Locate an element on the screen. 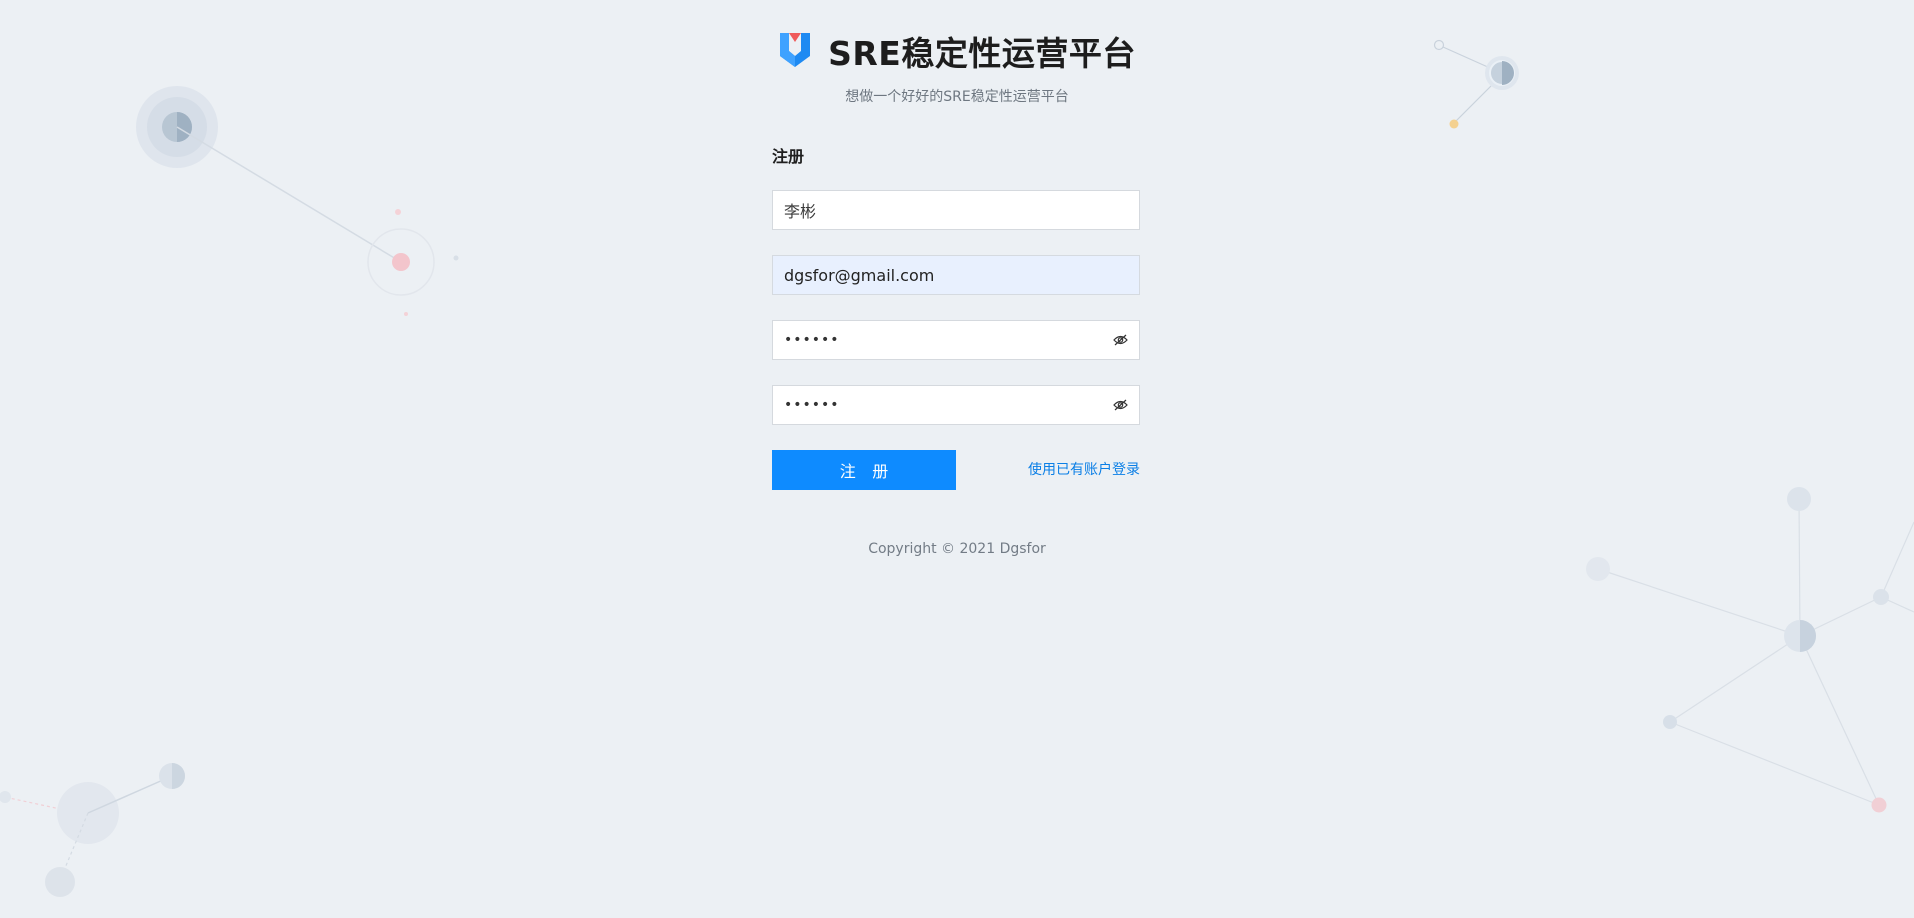 The width and height of the screenshot is (1914, 918). brand: SRE稳定性运营平台 is located at coordinates (957, 51).